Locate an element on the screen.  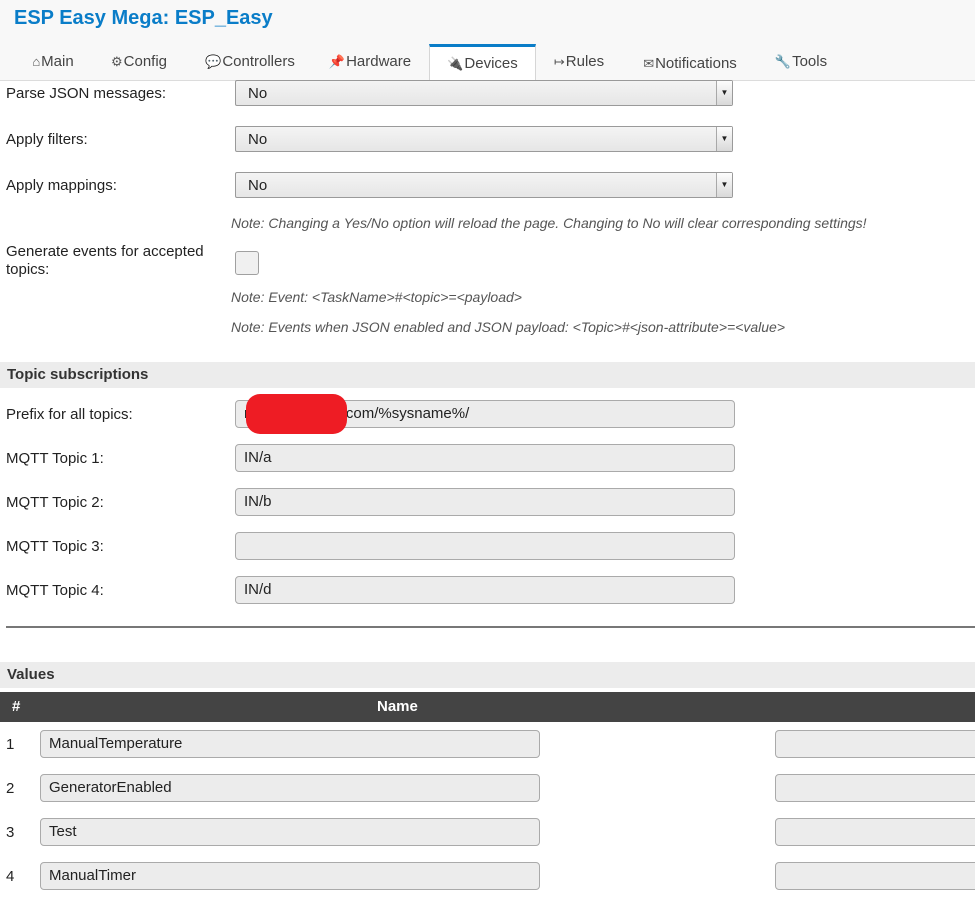
generate-events-checkbox is located at coordinates (247, 263).